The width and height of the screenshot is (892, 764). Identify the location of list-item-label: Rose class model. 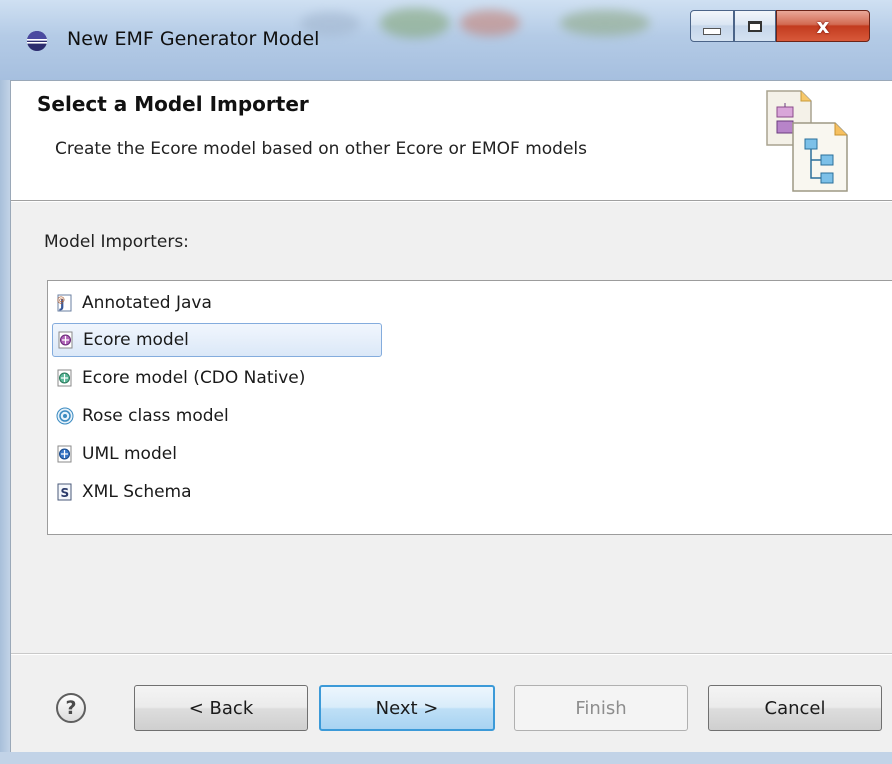
(155, 416).